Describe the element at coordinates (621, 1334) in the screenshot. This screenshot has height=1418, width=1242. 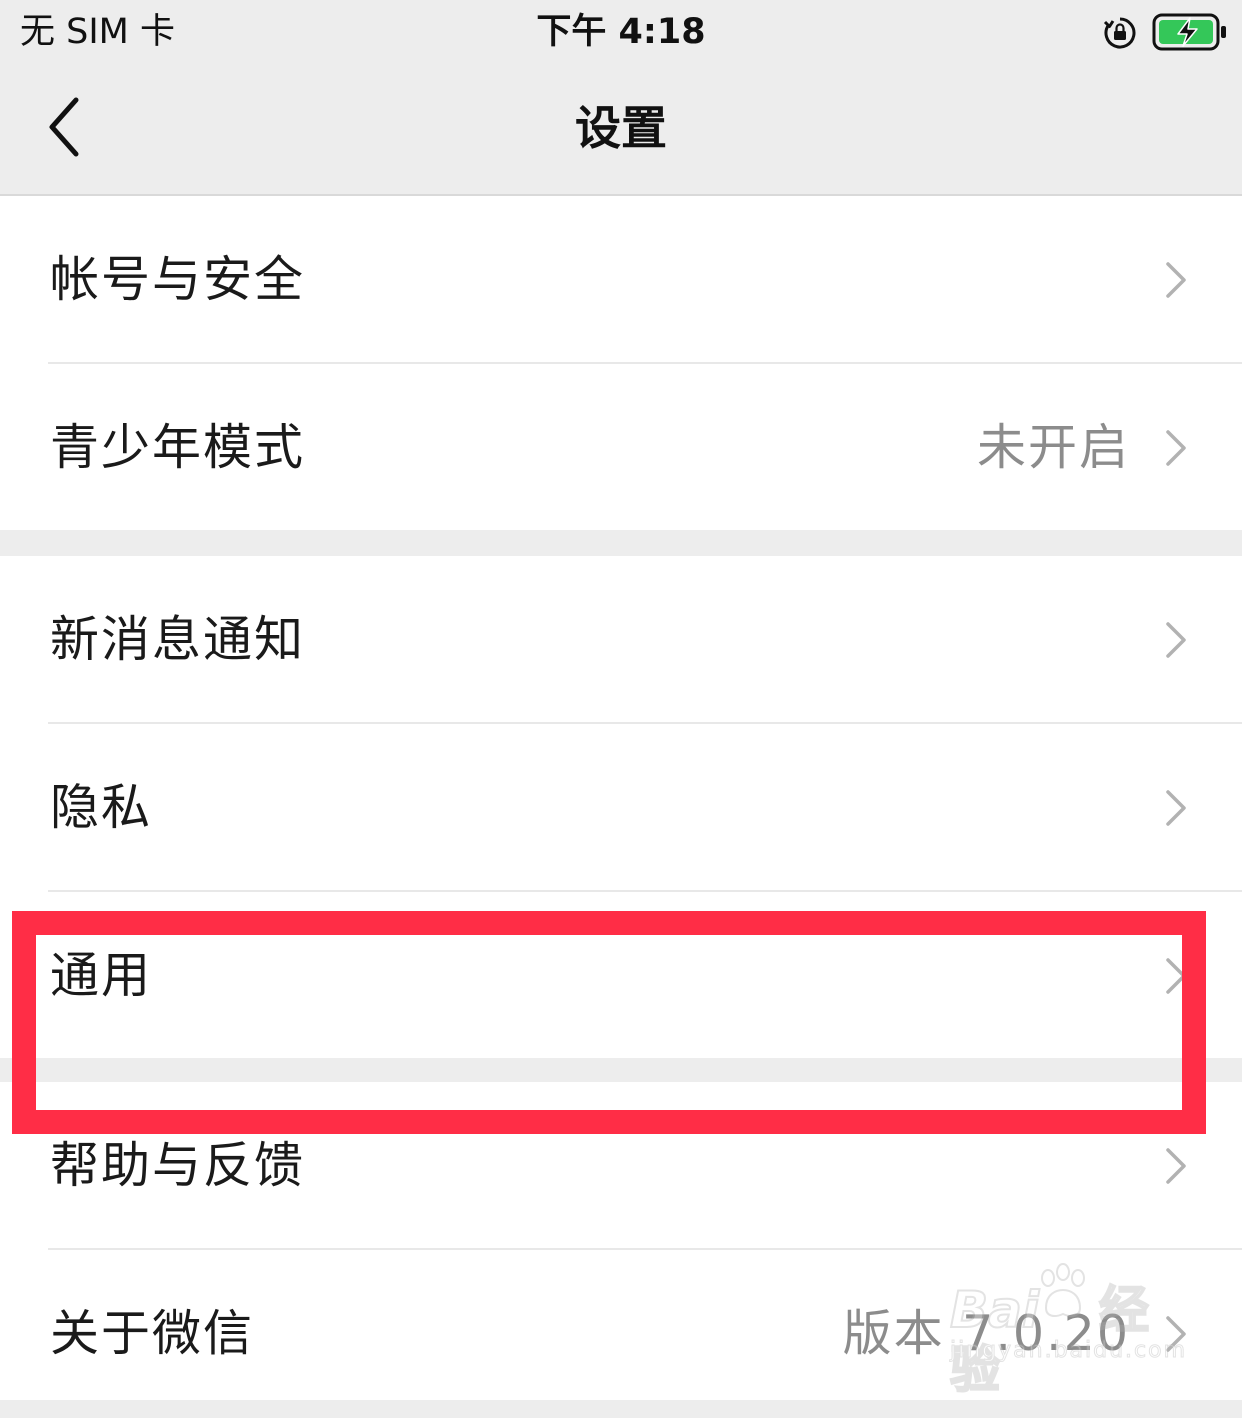
I see `settings-item-about-wechat: 关于微信 版本 7.0.20` at that location.